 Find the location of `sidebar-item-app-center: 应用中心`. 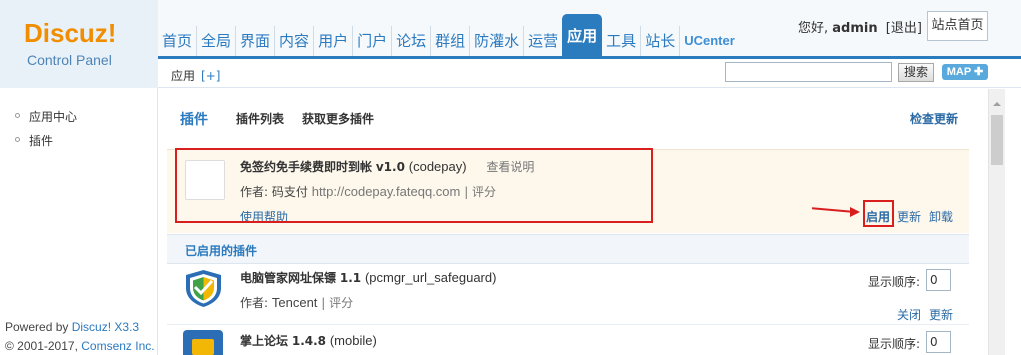

sidebar-item-app-center: 应用中心 is located at coordinates (46, 116).